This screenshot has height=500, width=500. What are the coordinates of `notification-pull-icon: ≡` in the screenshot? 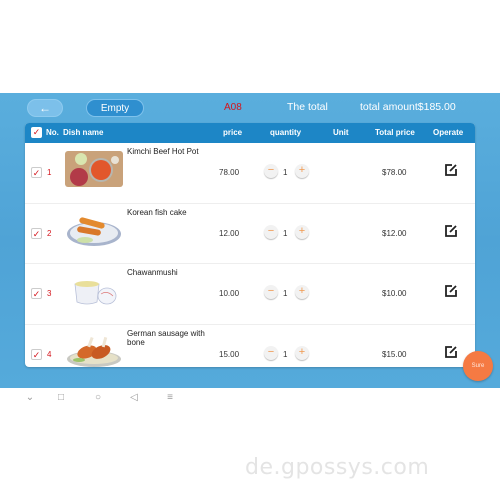 It's located at (170, 398).